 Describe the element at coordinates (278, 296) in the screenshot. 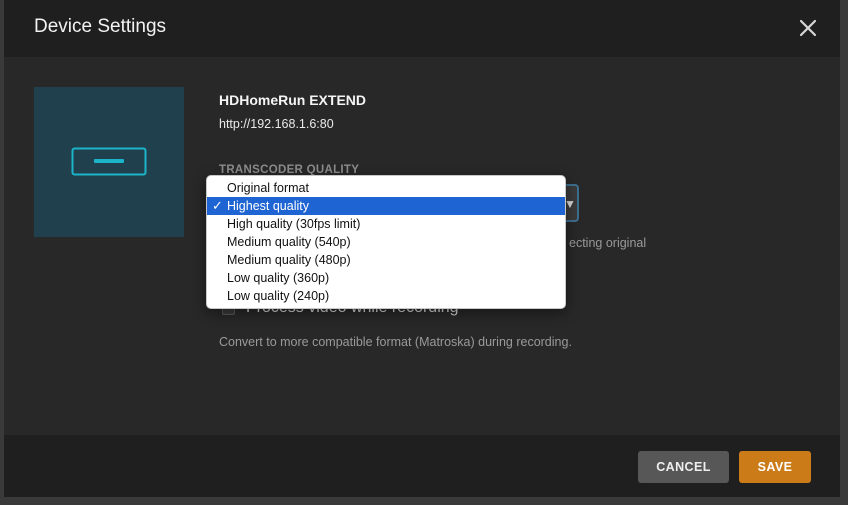

I see `option-label: Low quality (240p)` at that location.